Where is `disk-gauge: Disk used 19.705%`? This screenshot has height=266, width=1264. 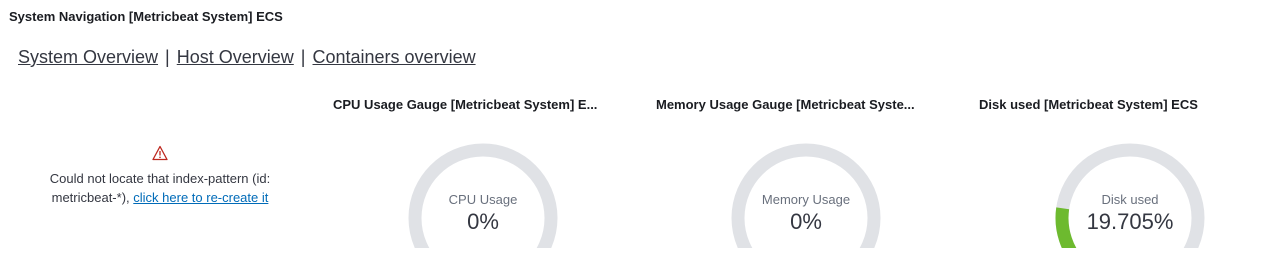
disk-gauge: Disk used 19.705% is located at coordinates (1130, 202).